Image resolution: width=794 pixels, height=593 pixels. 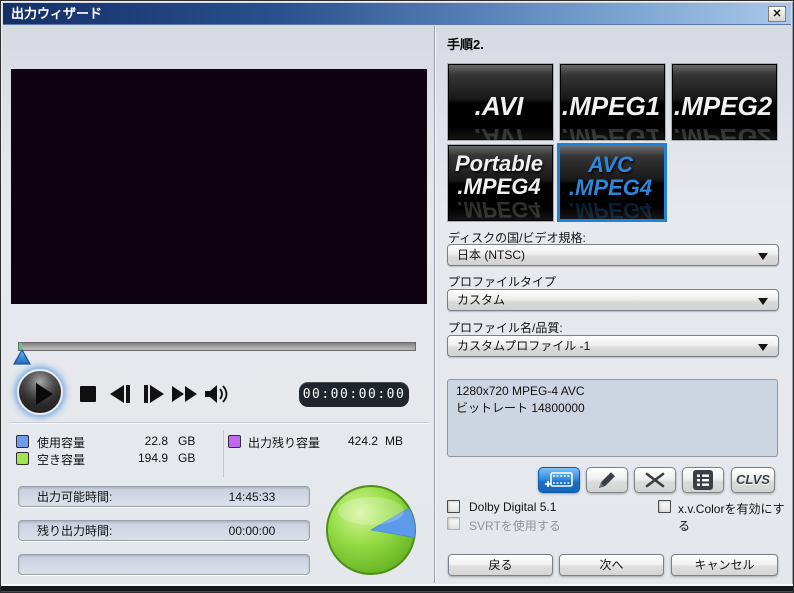 What do you see at coordinates (453, 523) in the screenshot?
I see `svrt-checkbox` at bounding box center [453, 523].